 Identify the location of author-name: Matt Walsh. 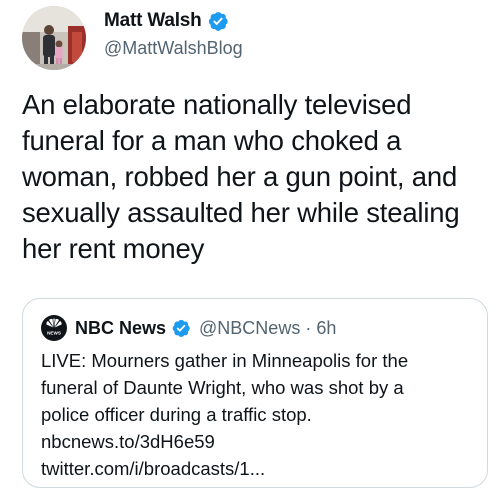
(153, 21).